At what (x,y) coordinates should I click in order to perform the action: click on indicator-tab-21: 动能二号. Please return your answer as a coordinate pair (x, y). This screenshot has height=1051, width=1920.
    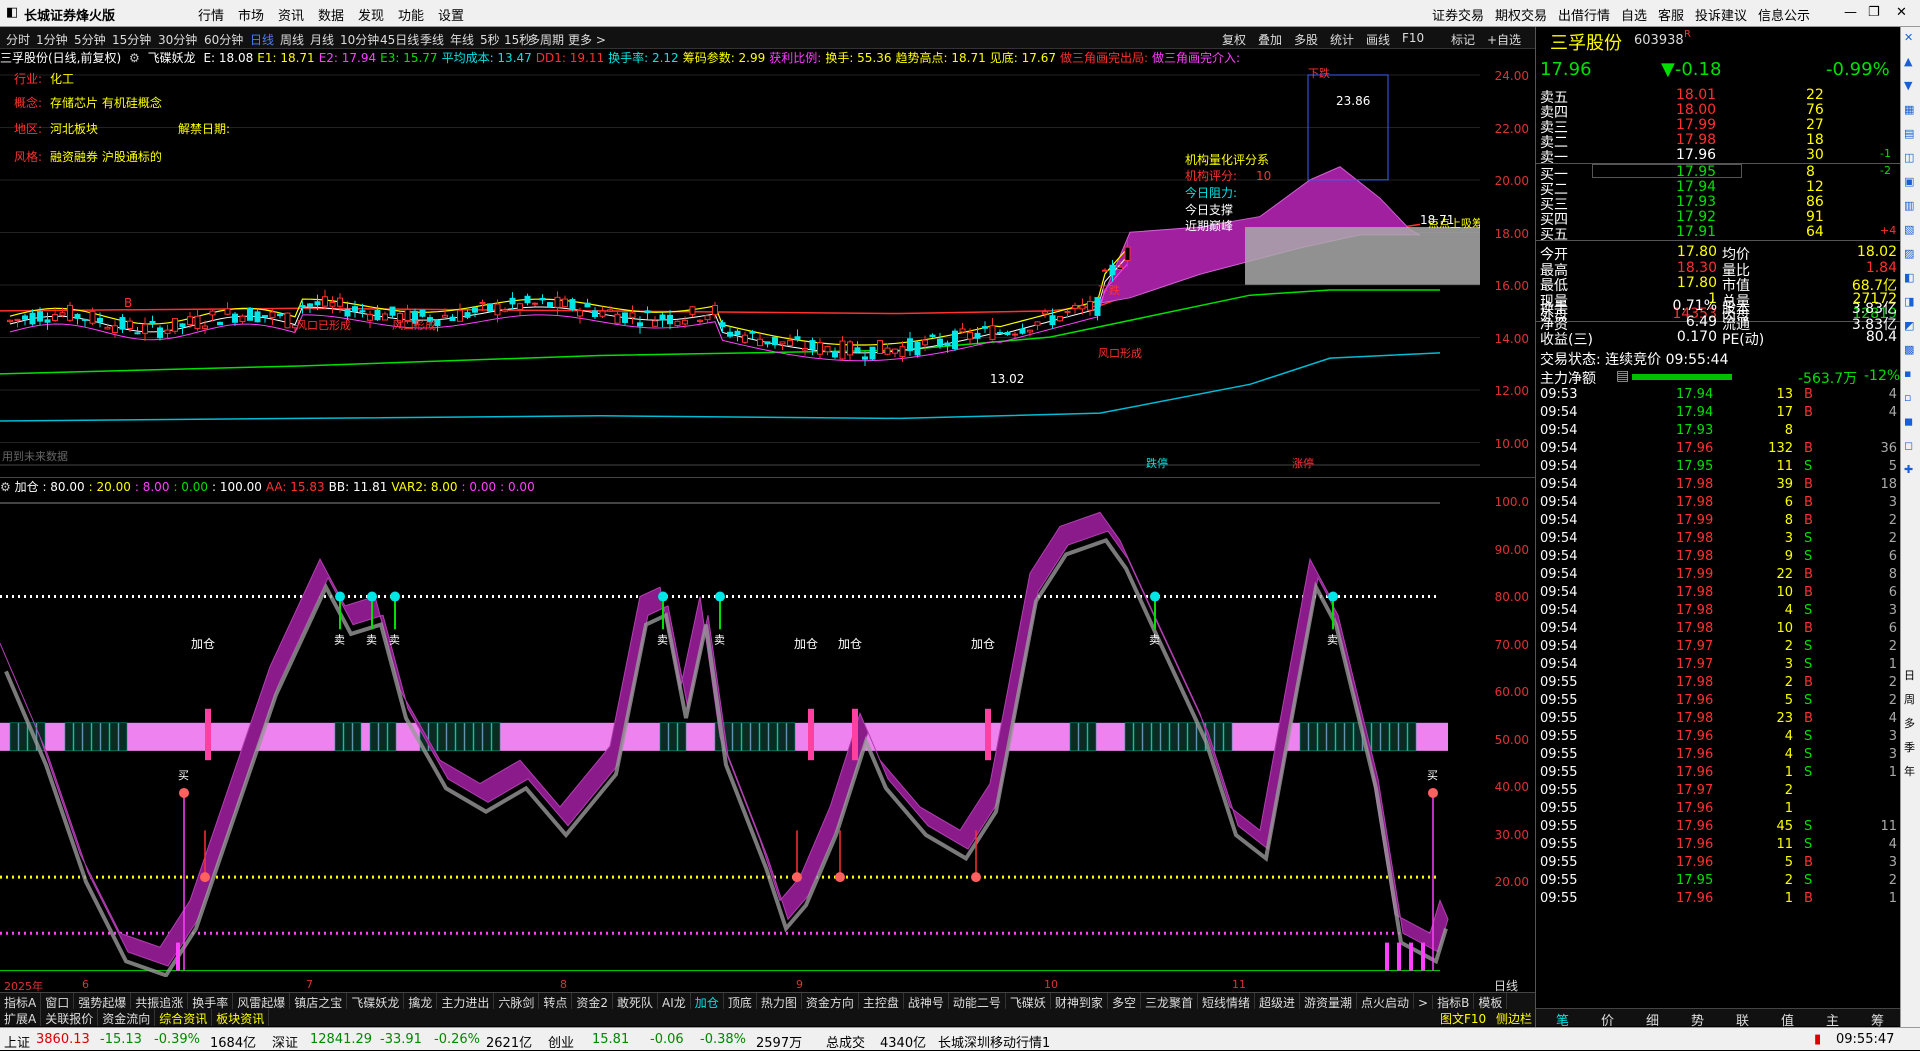
    Looking at the image, I should click on (977, 1001).